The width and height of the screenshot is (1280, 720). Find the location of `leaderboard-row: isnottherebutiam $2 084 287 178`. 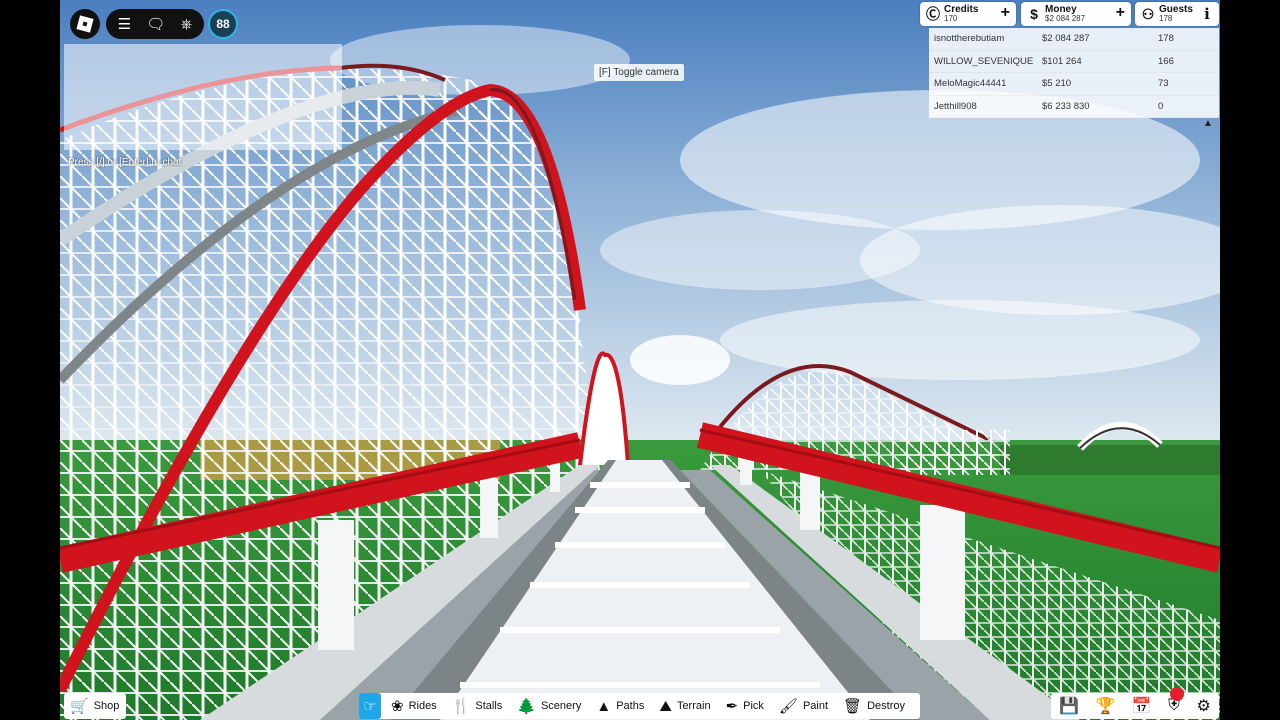

leaderboard-row: isnottherebutiam $2 084 287 178 is located at coordinates (1074, 39).